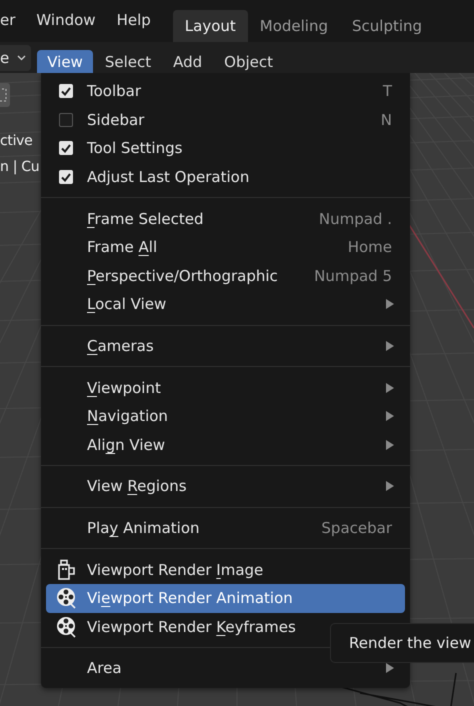  I want to click on shortcut-text: N, so click(386, 119).